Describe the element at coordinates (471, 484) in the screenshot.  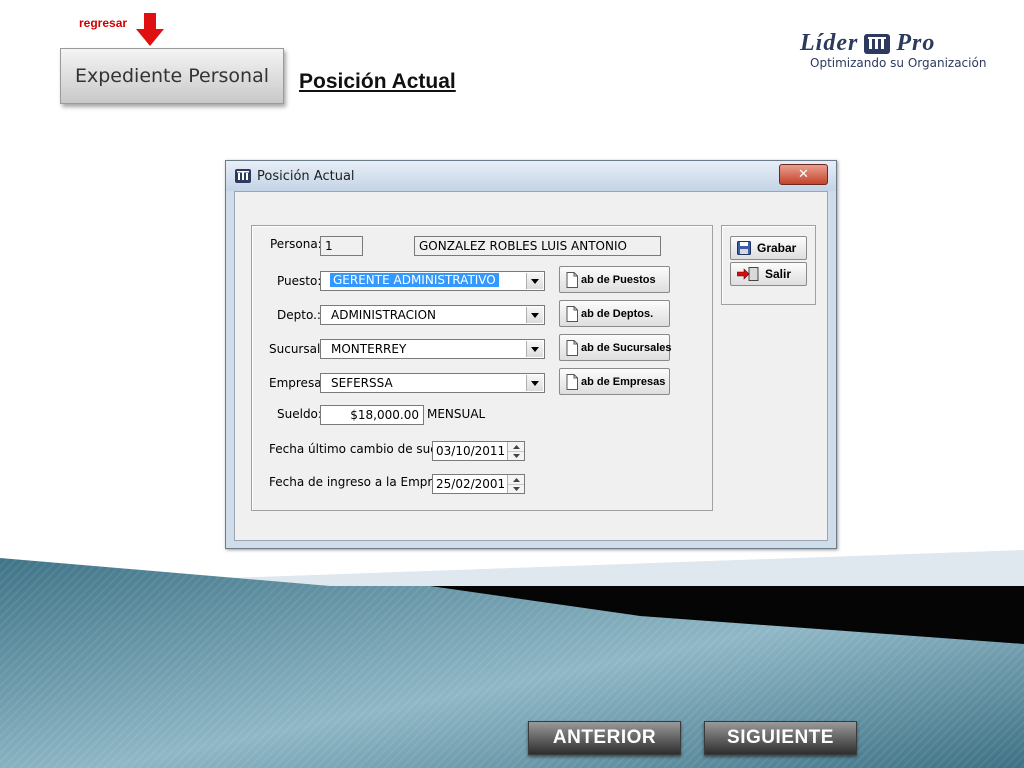
I see `fecha-ingreso-value: 25/02/2001` at that location.